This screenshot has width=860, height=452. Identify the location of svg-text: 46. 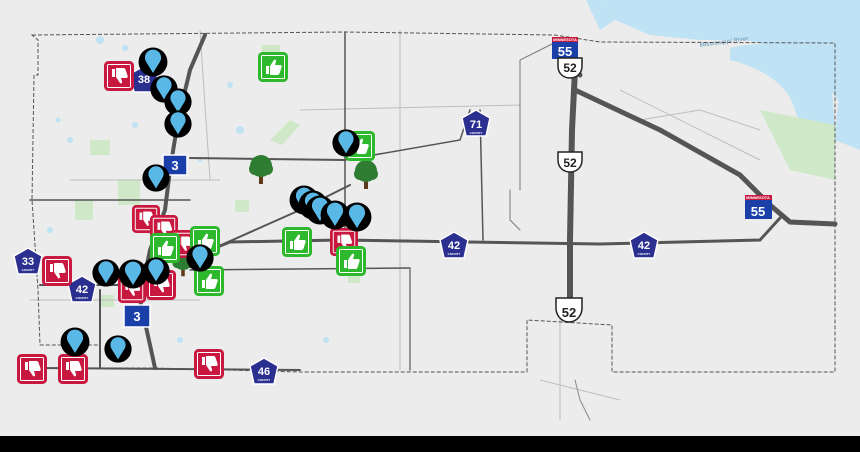
(264, 372).